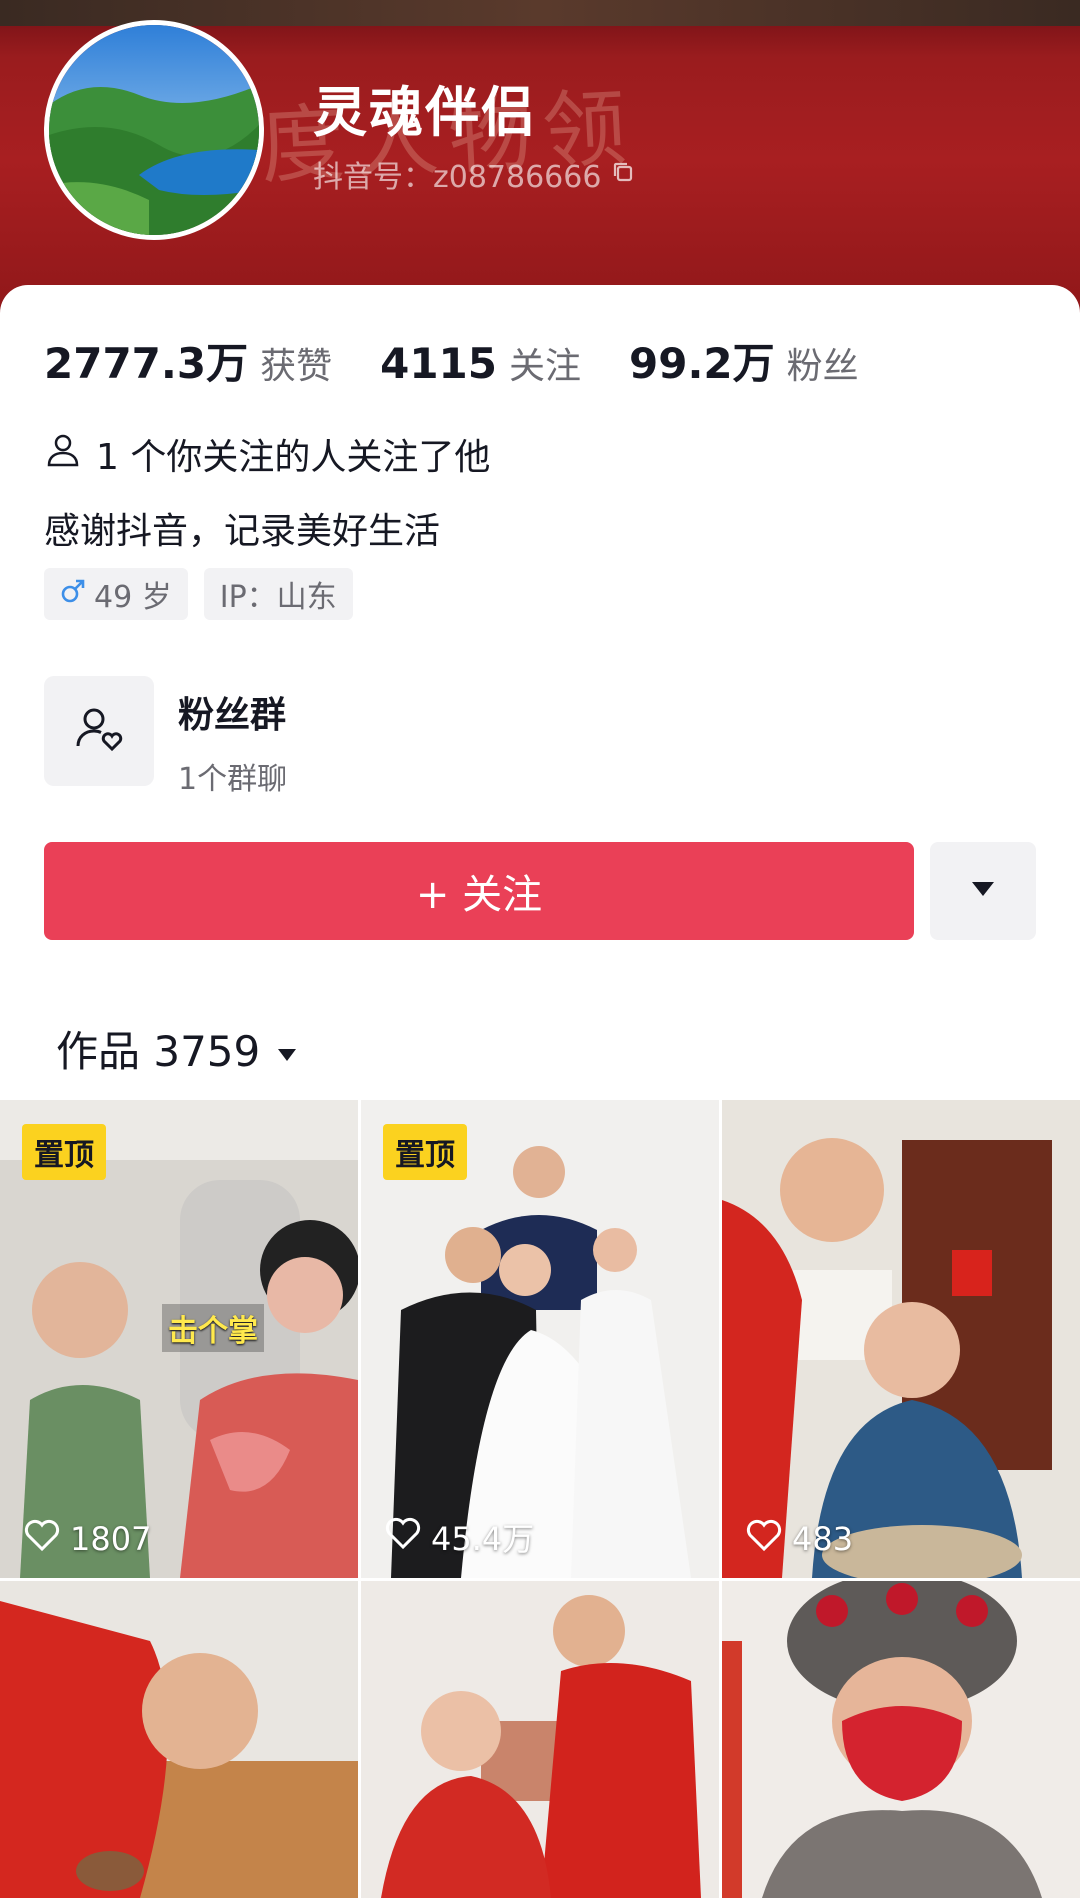  I want to click on ip-tag: IP：山东, so click(278, 594).